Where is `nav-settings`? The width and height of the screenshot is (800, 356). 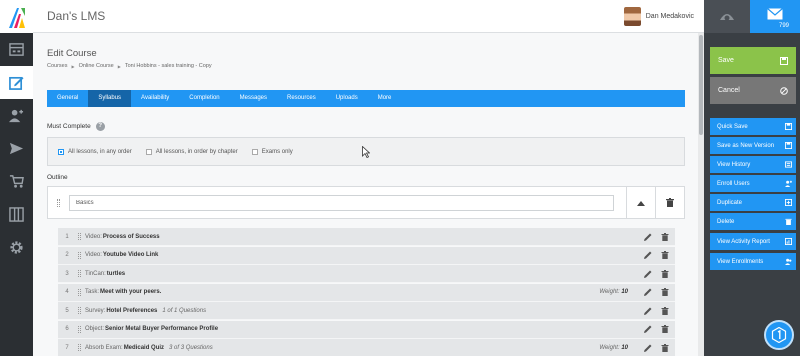
nav-settings is located at coordinates (16, 247).